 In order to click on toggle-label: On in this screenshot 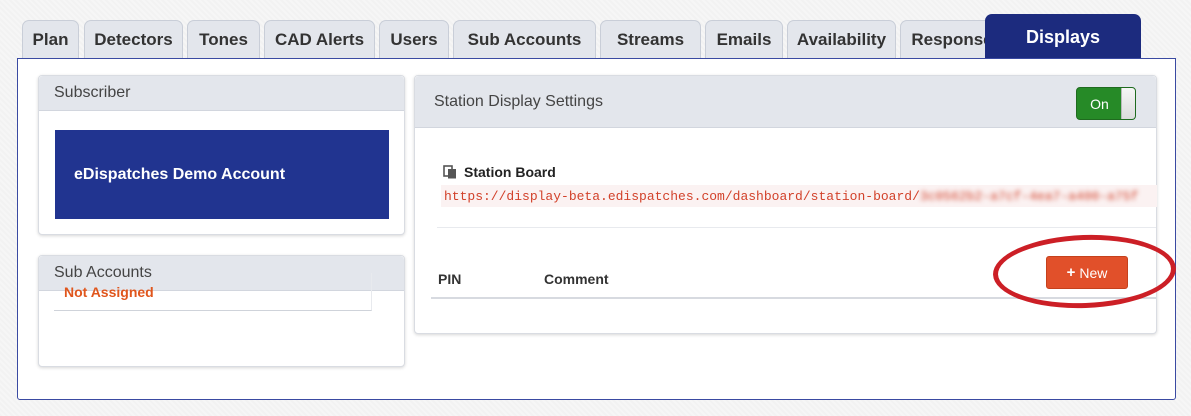, I will do `click(1099, 103)`.